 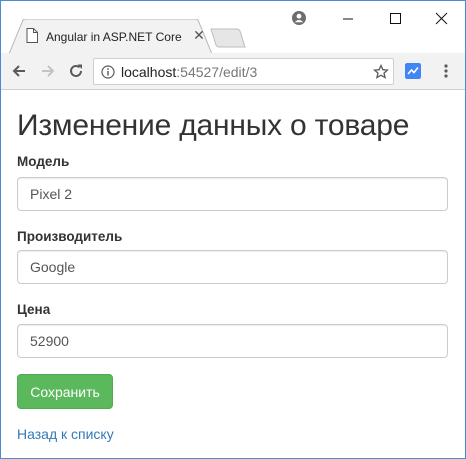 I want to click on browser-tab: Angular in ASP.NET Core ✕, so click(x=110, y=36).